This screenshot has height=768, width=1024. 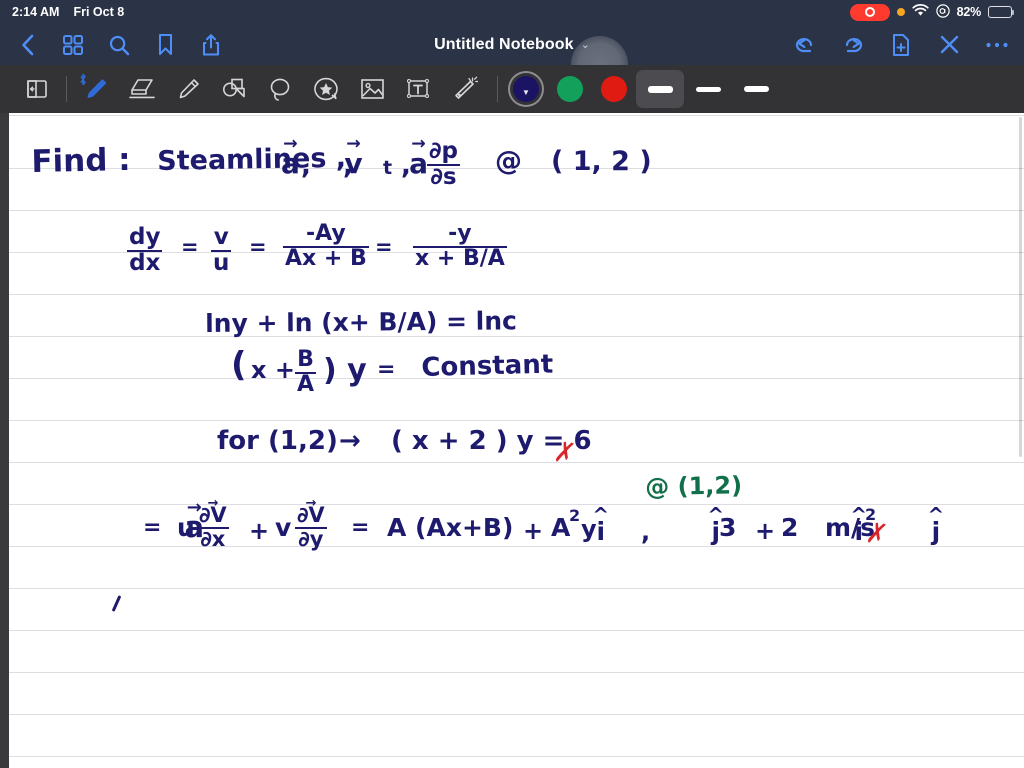 I want to click on color-swatch-green, so click(x=570, y=89).